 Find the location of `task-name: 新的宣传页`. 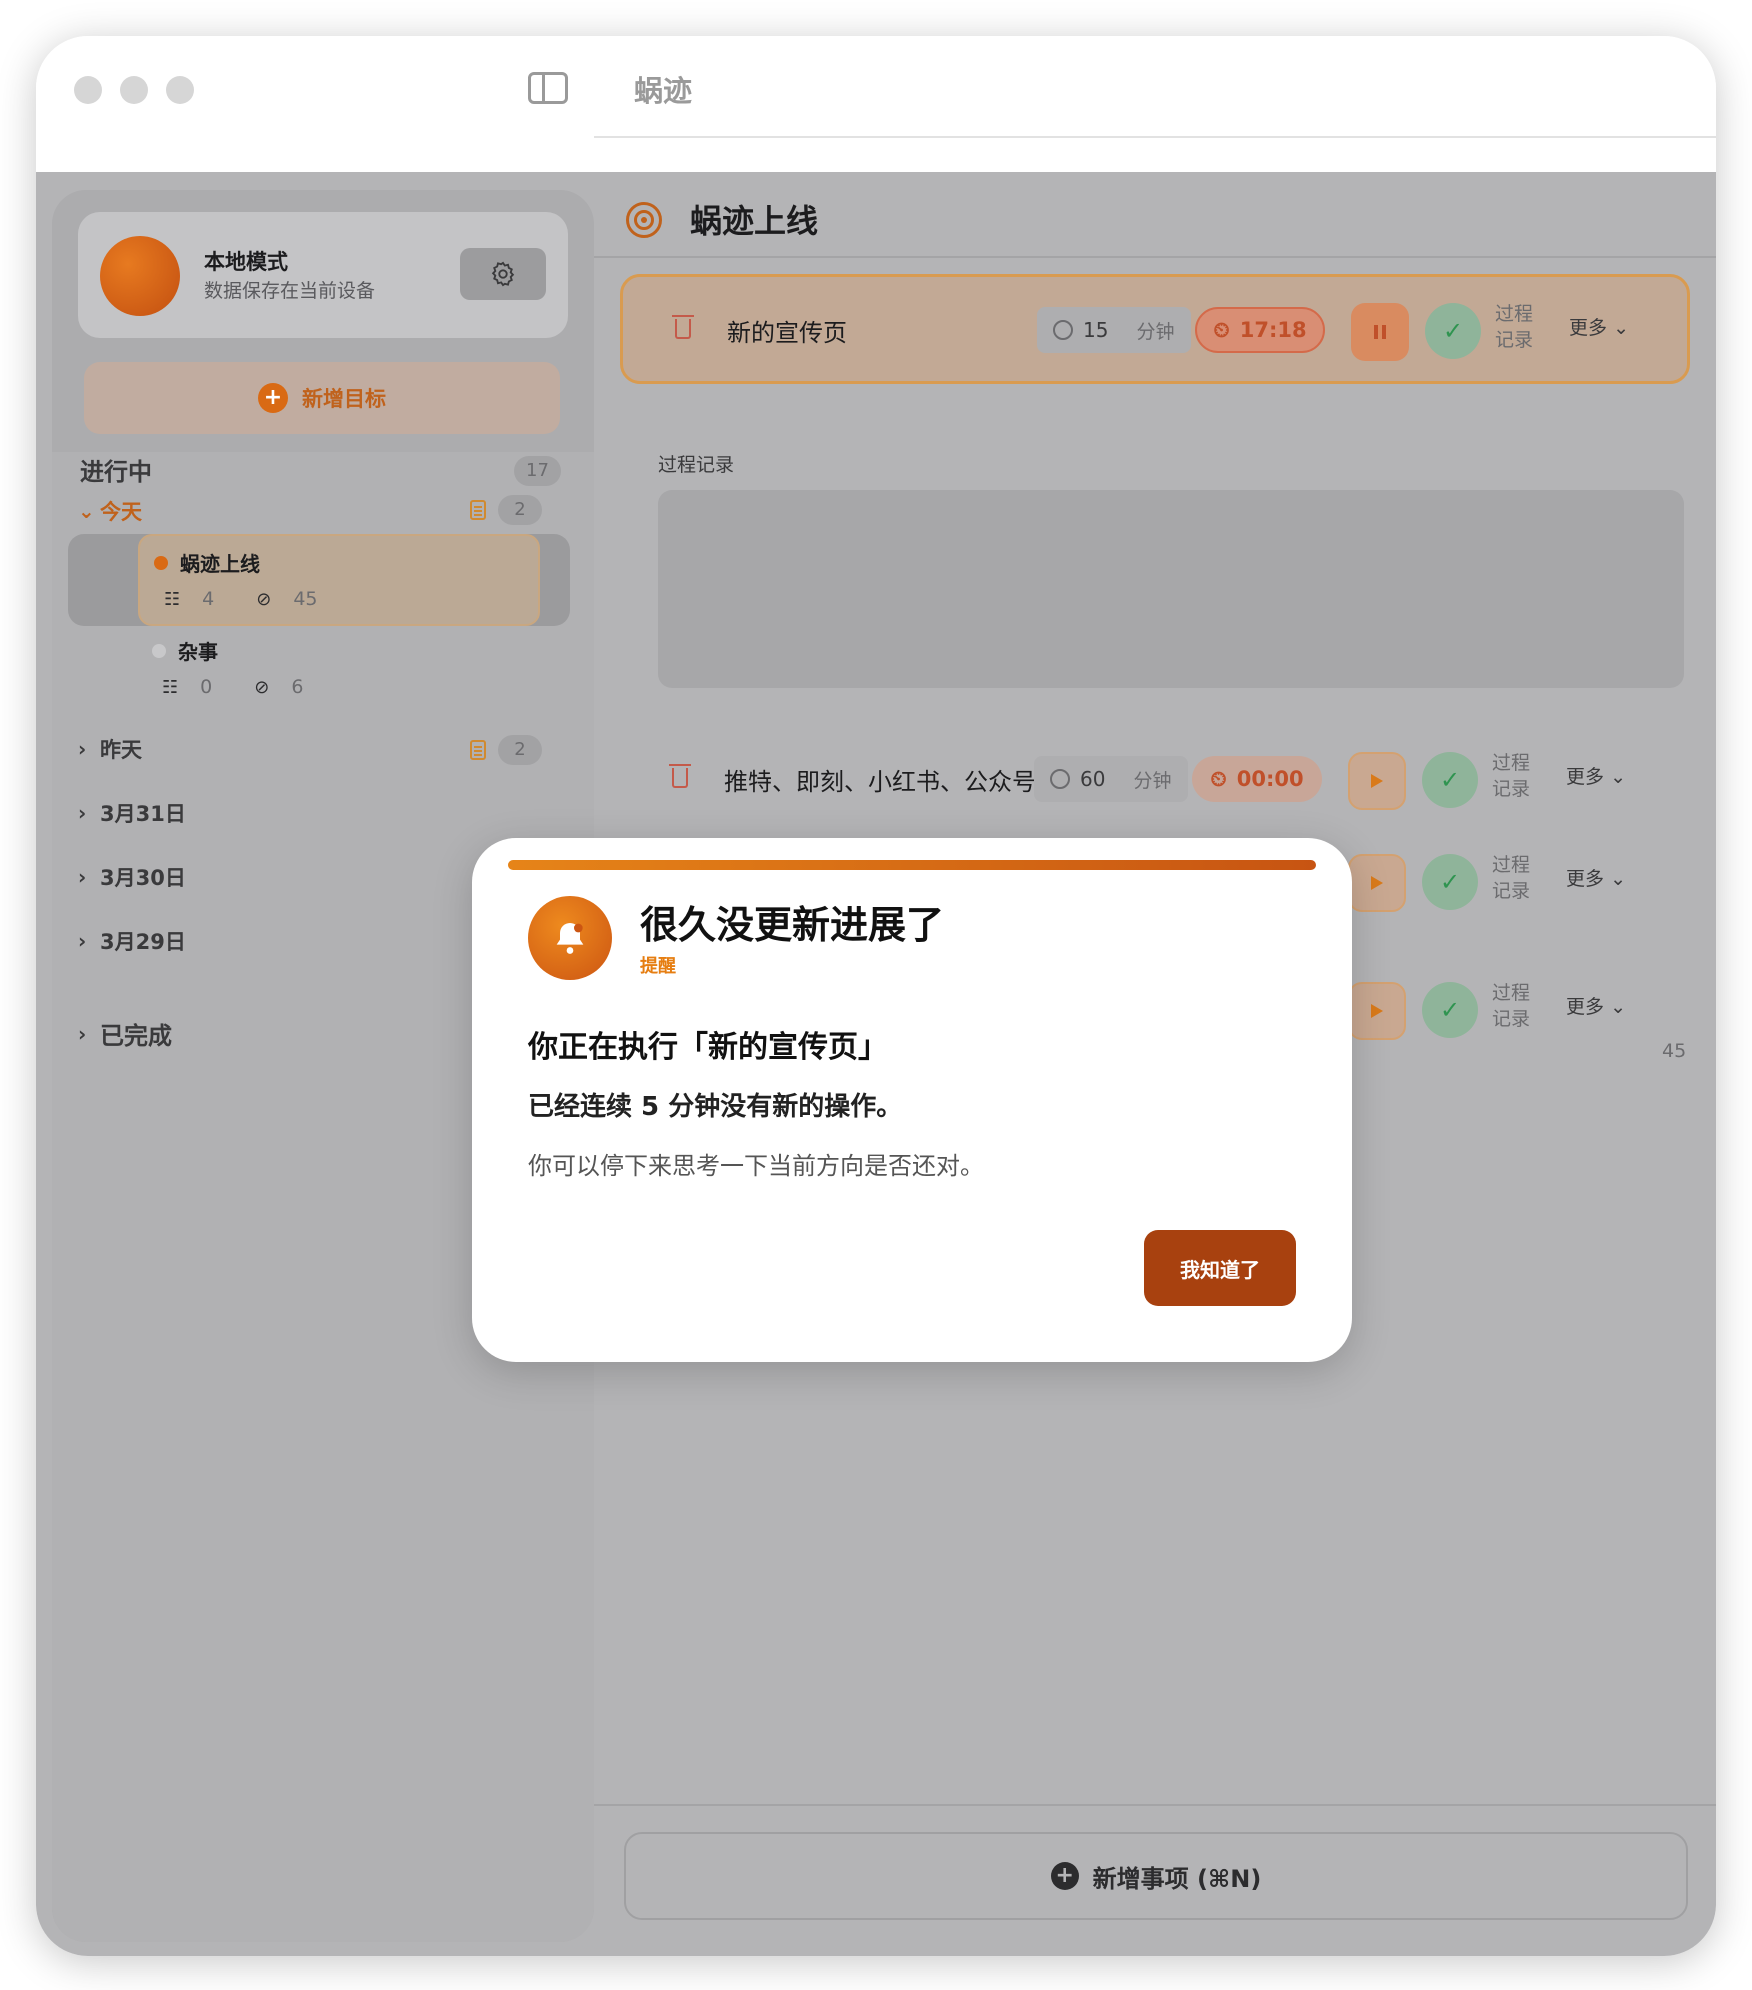

task-name: 新的宣传页 is located at coordinates (787, 333).